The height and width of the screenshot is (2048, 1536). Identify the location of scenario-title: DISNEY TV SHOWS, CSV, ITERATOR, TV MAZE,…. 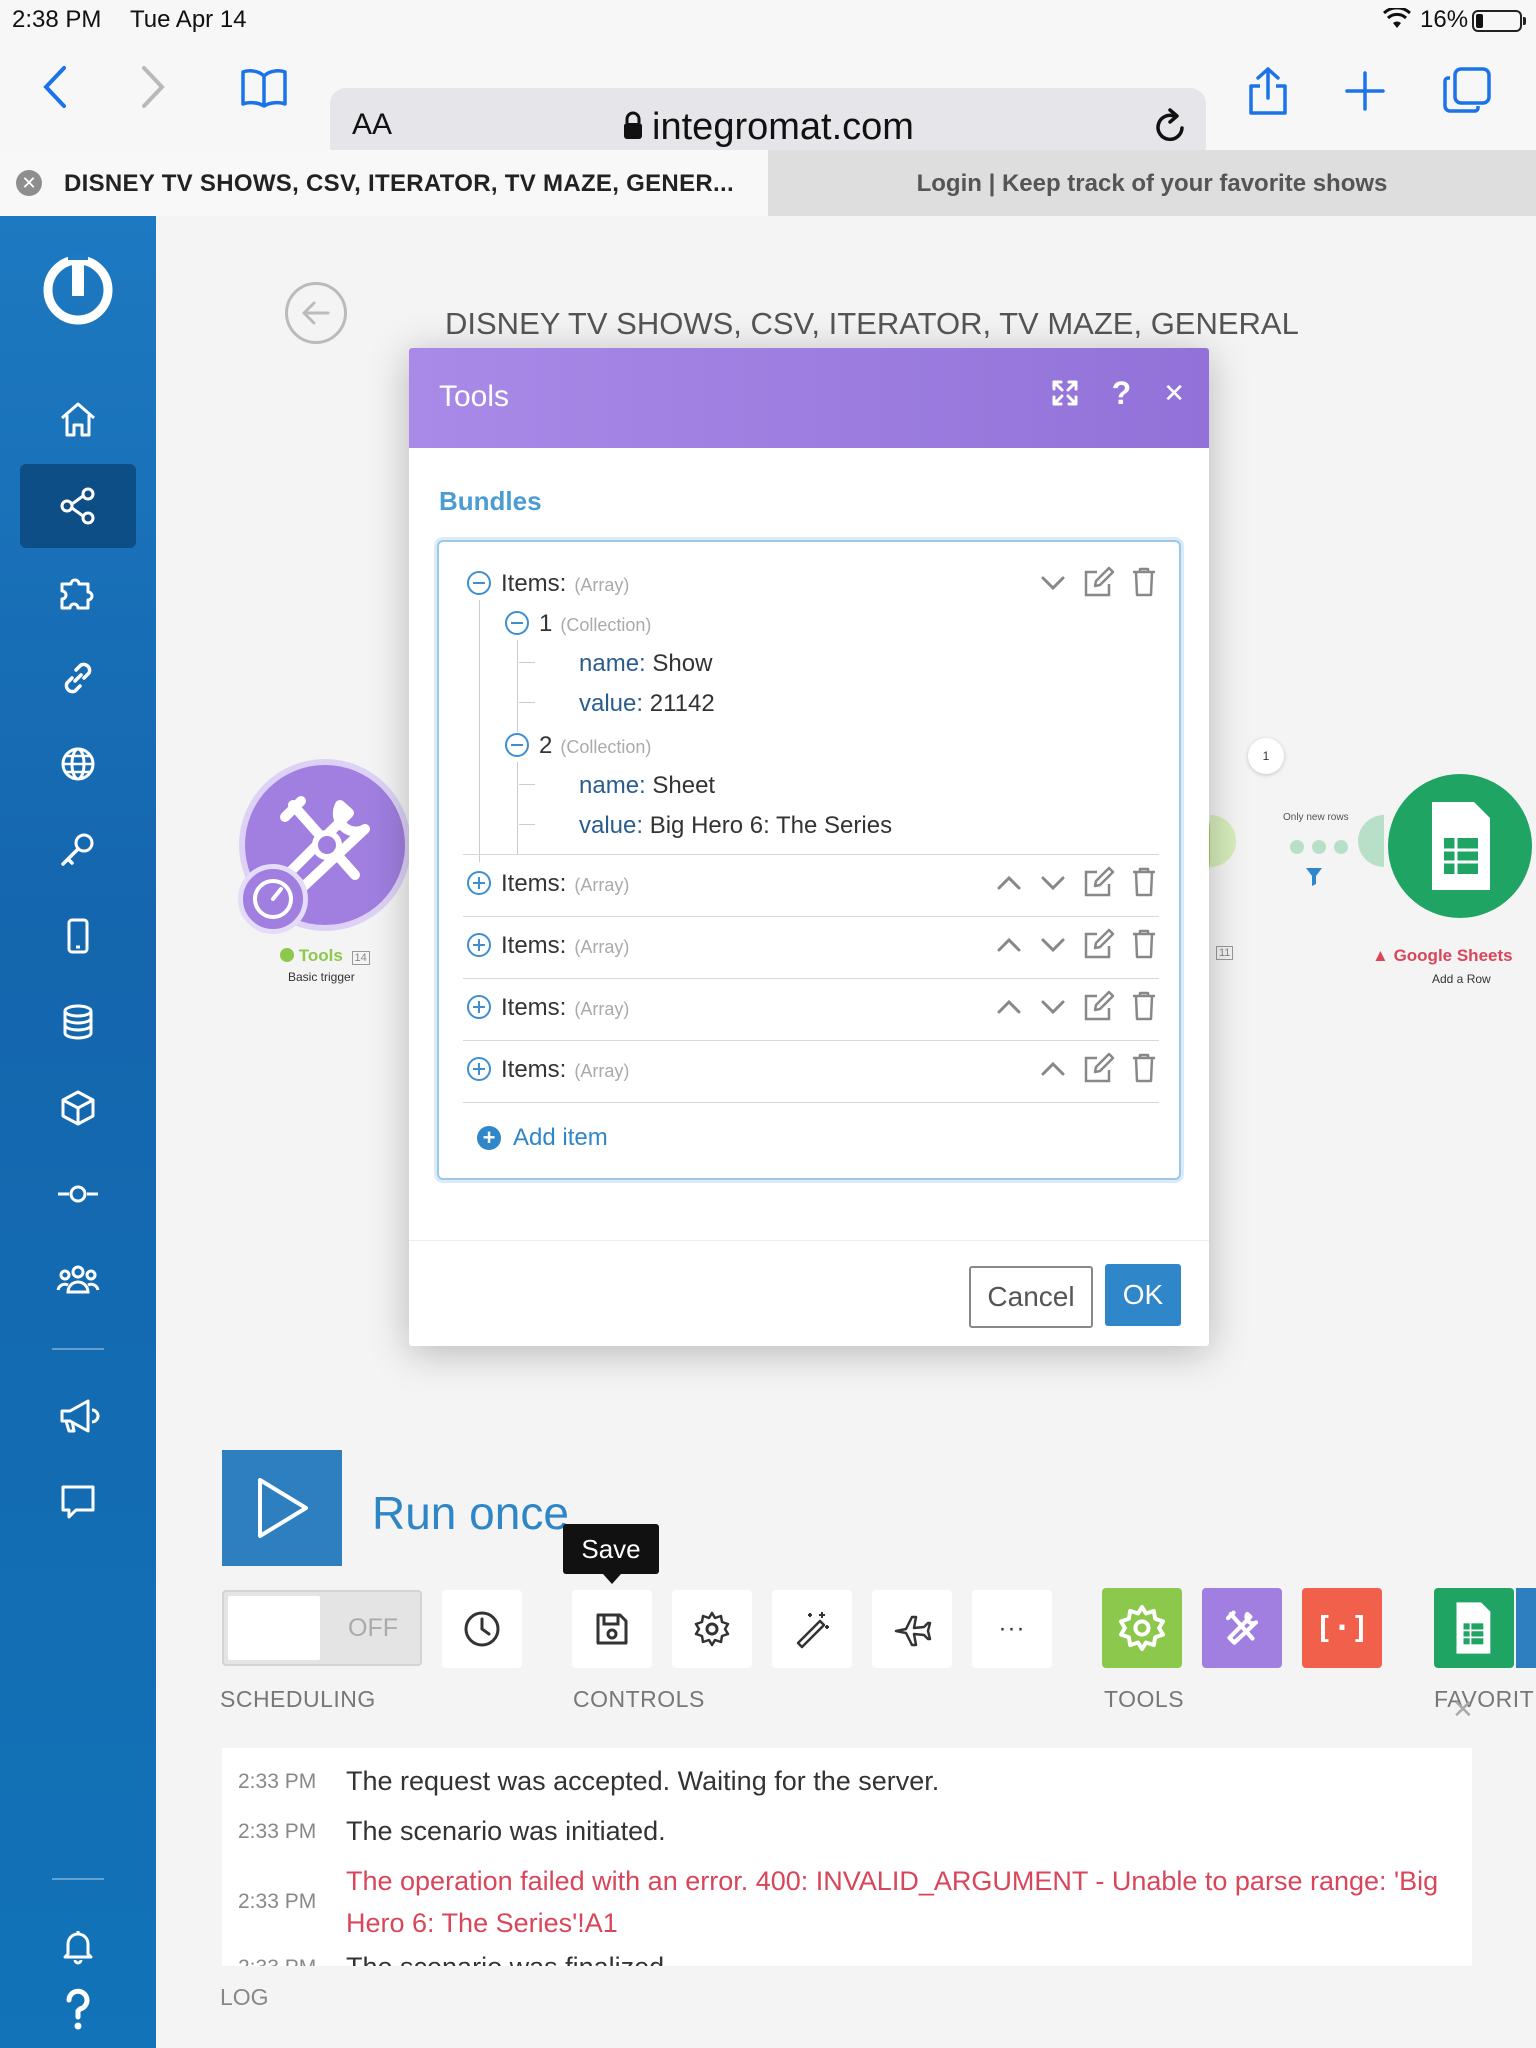
(872, 324).